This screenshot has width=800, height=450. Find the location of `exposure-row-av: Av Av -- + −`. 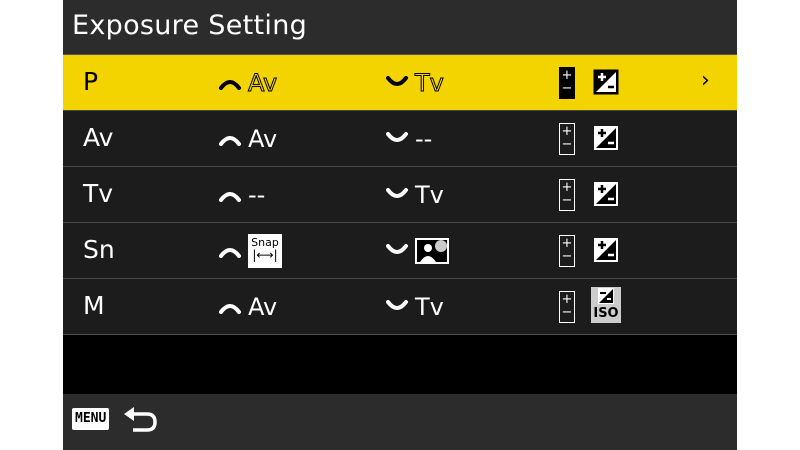

exposure-row-av: Av Av -- + − is located at coordinates (400, 139).